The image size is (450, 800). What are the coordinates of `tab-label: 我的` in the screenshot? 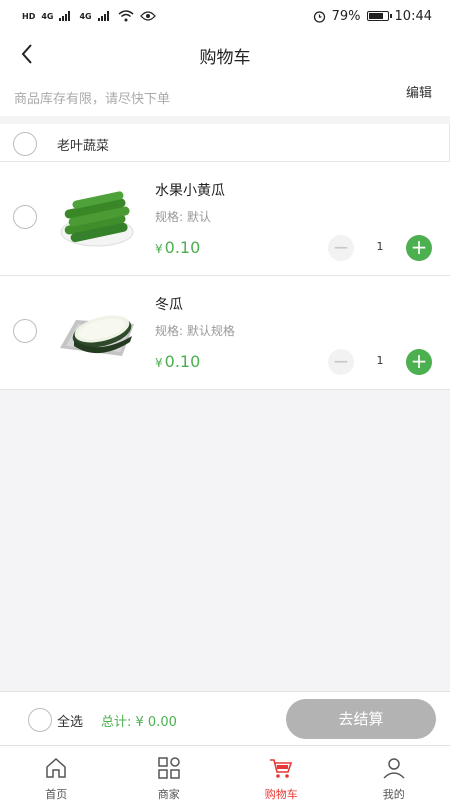 It's located at (393, 794).